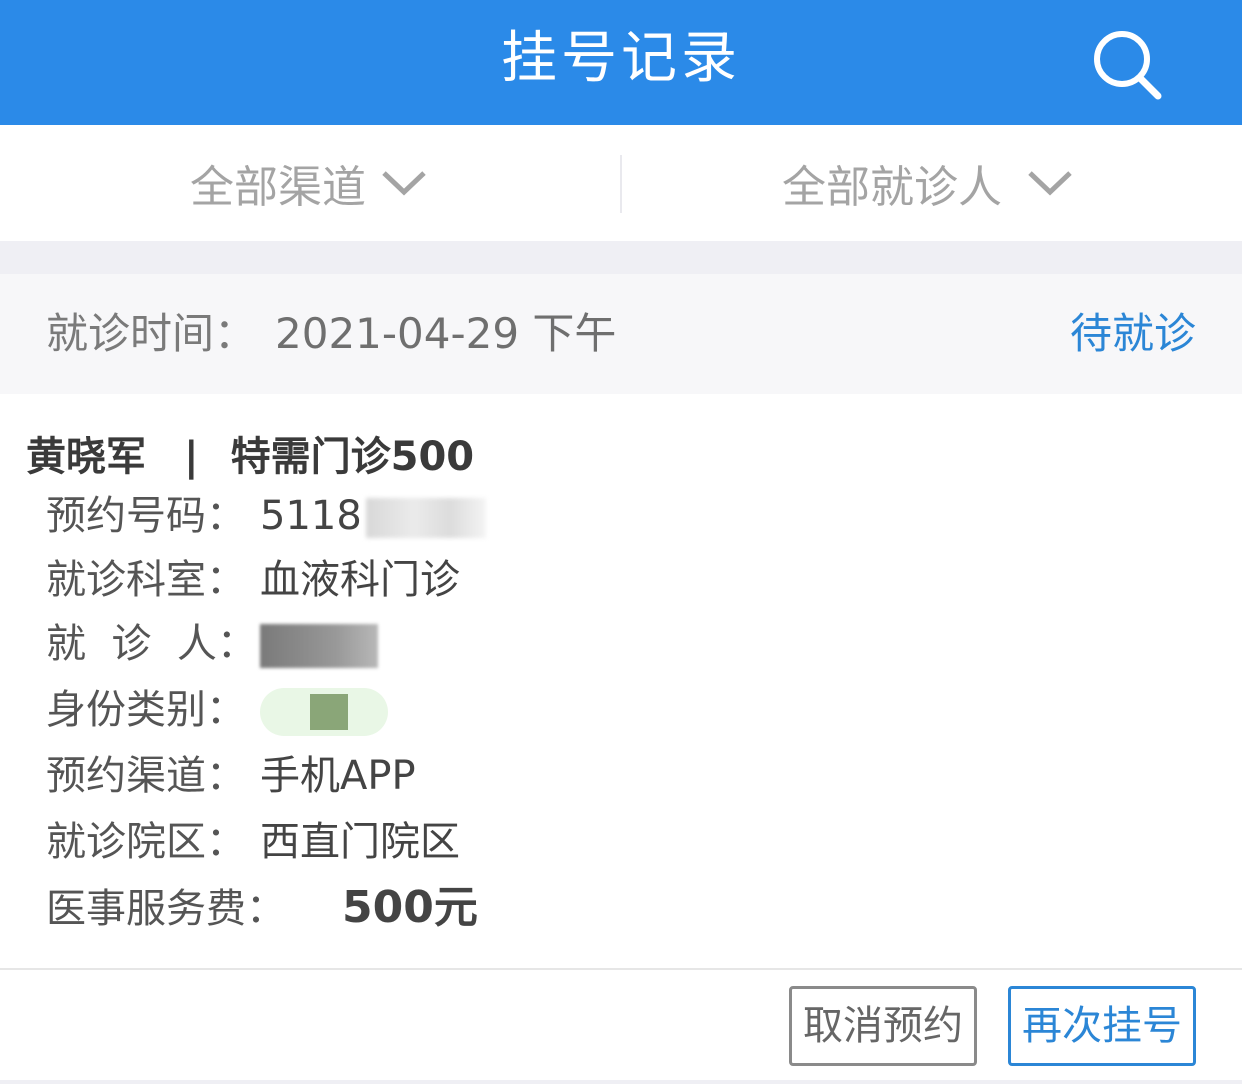 The image size is (1242, 1084). What do you see at coordinates (146, 516) in the screenshot?
I see `appointment-number-label: 预约号码：` at bounding box center [146, 516].